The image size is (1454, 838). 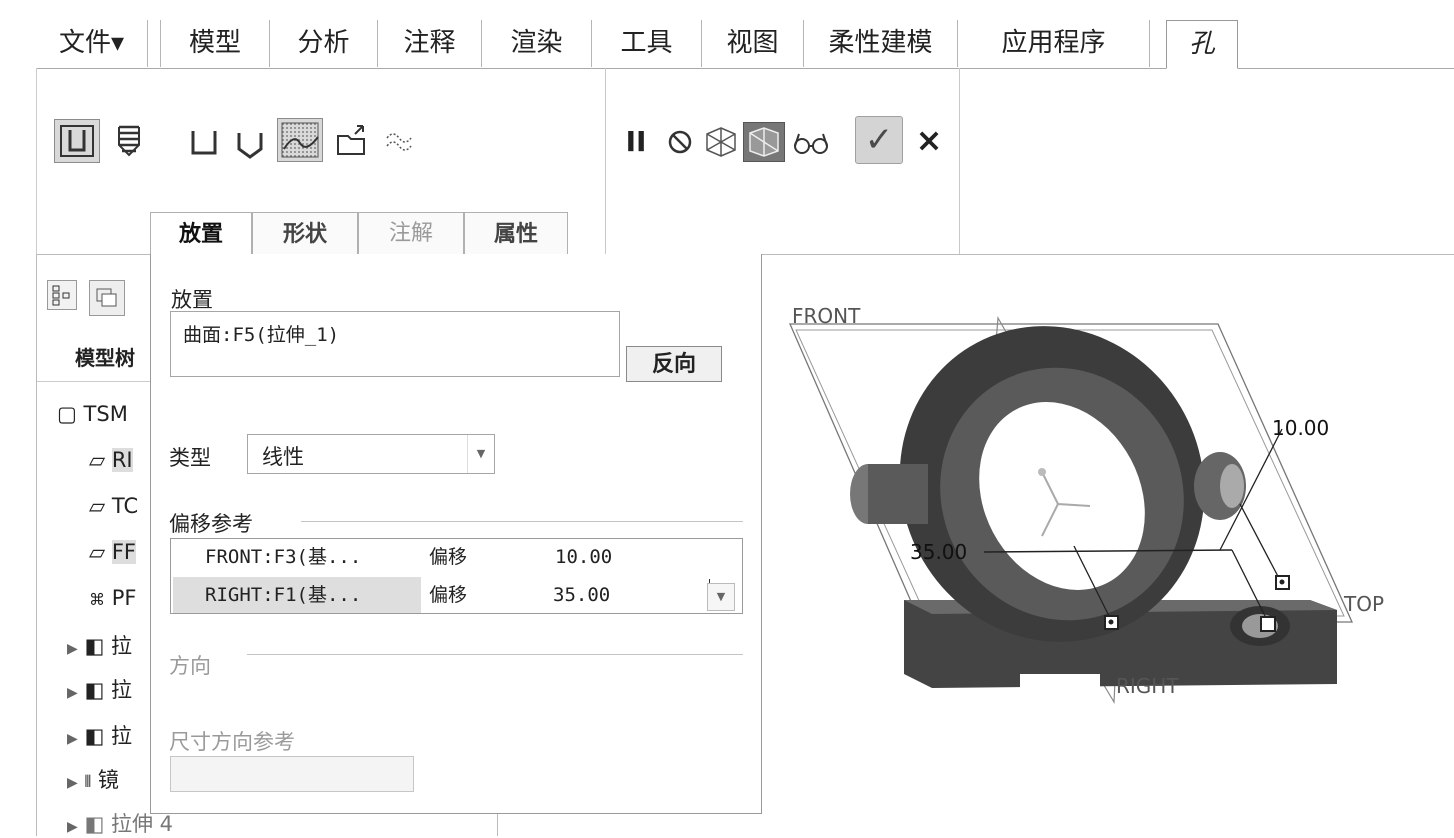 What do you see at coordinates (67, 414) in the screenshot?
I see `part-icon: ▢` at bounding box center [67, 414].